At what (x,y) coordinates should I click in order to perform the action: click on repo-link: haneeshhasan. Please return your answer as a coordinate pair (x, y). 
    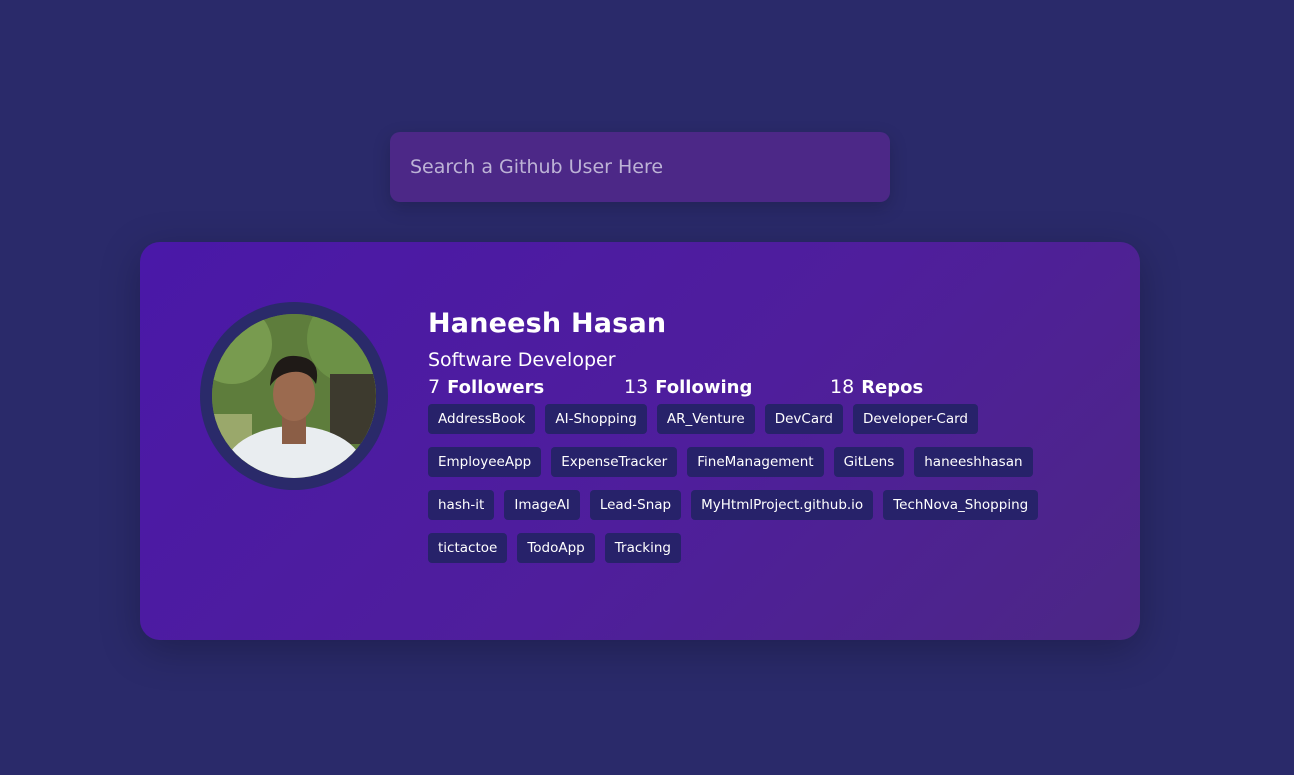
    Looking at the image, I should click on (973, 462).